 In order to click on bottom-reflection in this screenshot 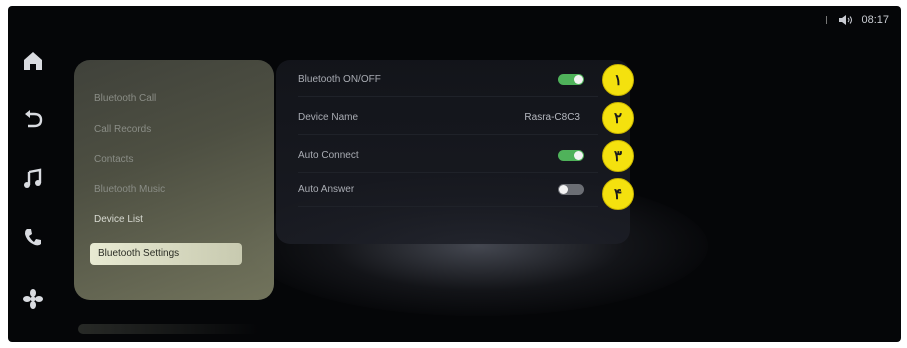, I will do `click(168, 329)`.